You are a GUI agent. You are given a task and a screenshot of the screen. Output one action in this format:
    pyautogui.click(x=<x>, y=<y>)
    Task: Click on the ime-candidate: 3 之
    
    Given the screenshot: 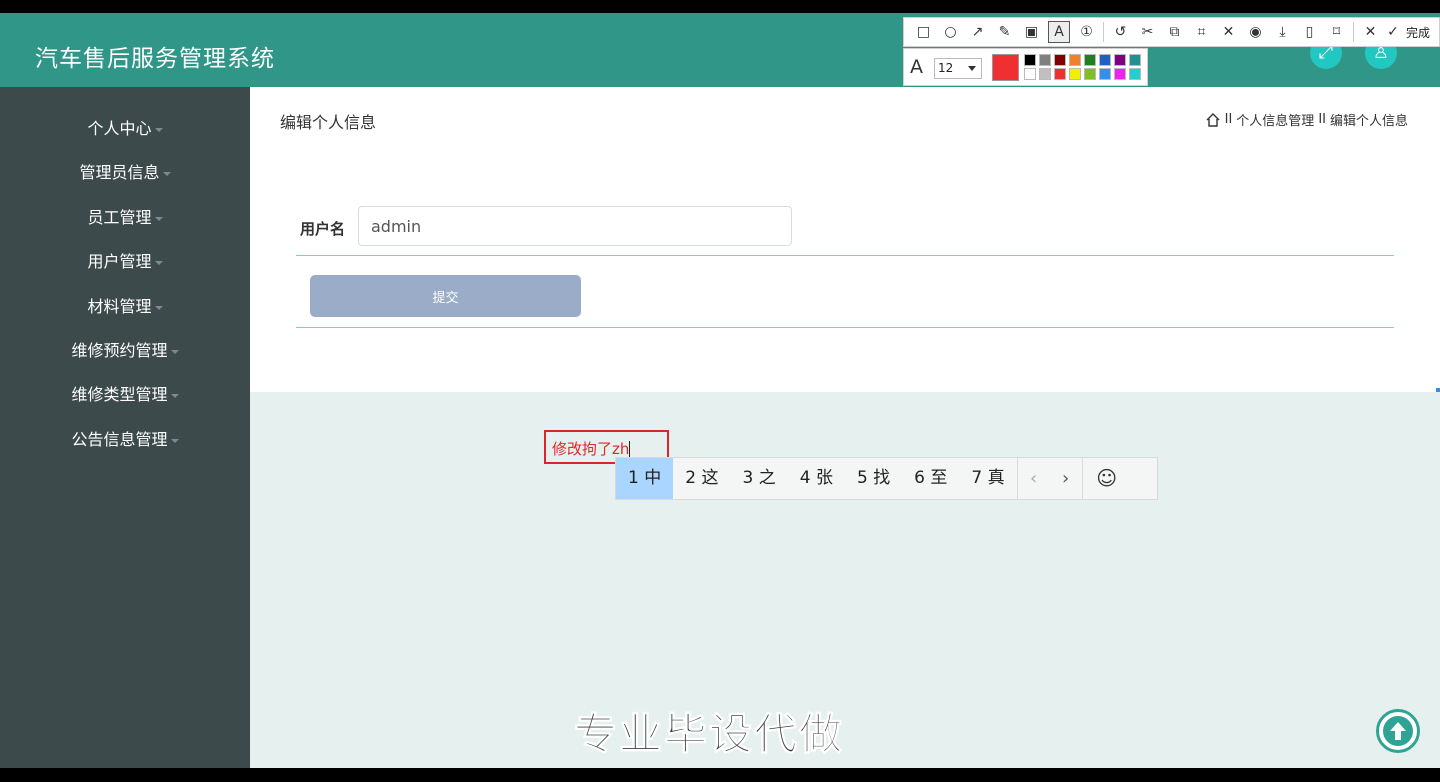 What is the action you would take?
    pyautogui.click(x=758, y=478)
    